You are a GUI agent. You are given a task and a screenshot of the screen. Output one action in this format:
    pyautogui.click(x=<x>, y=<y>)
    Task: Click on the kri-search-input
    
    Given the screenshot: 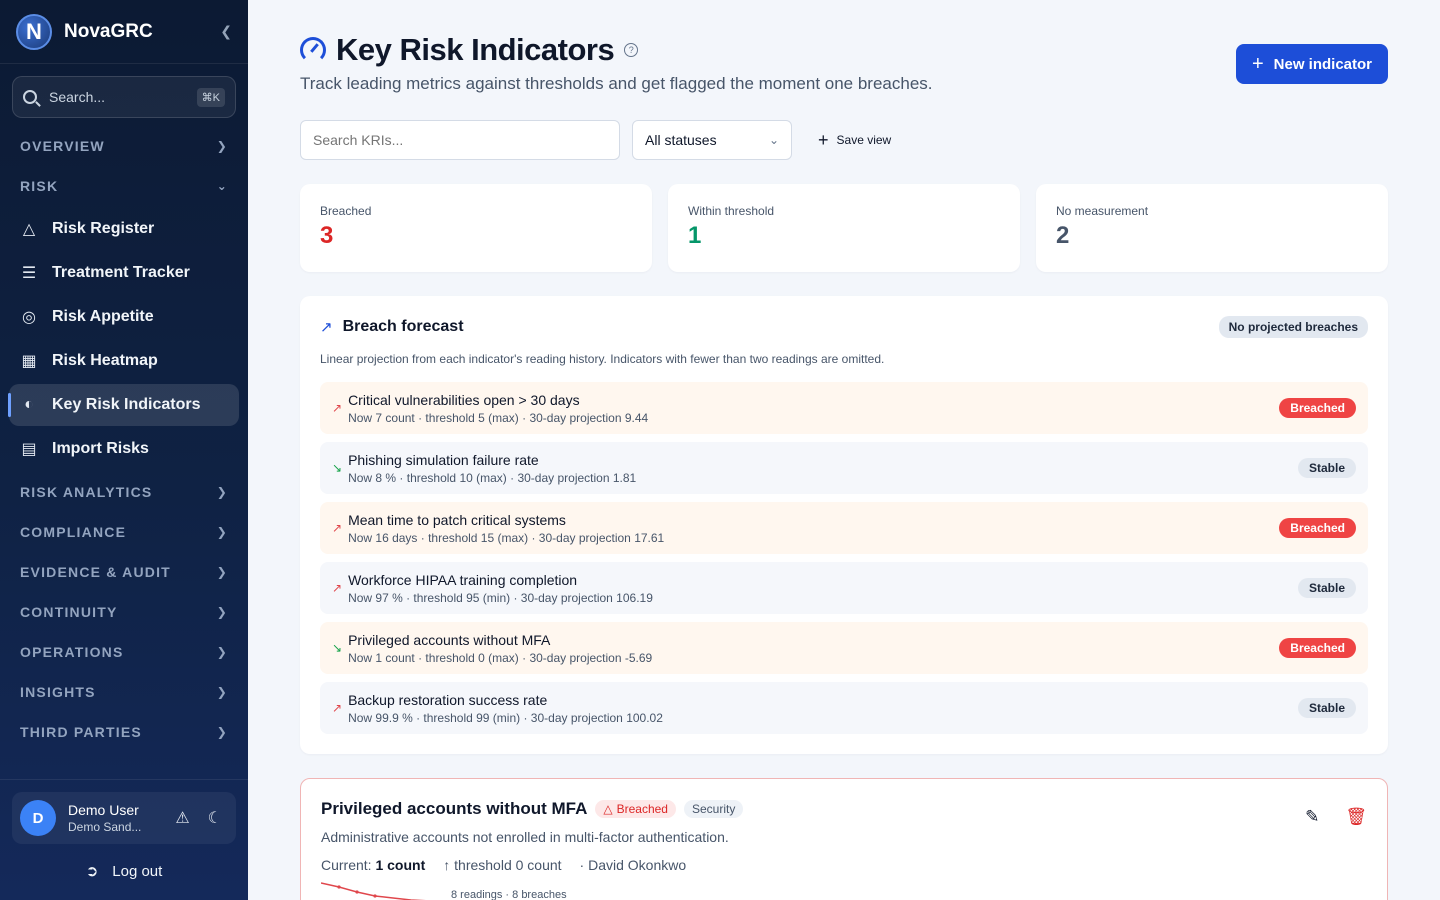 What is the action you would take?
    pyautogui.click(x=460, y=140)
    